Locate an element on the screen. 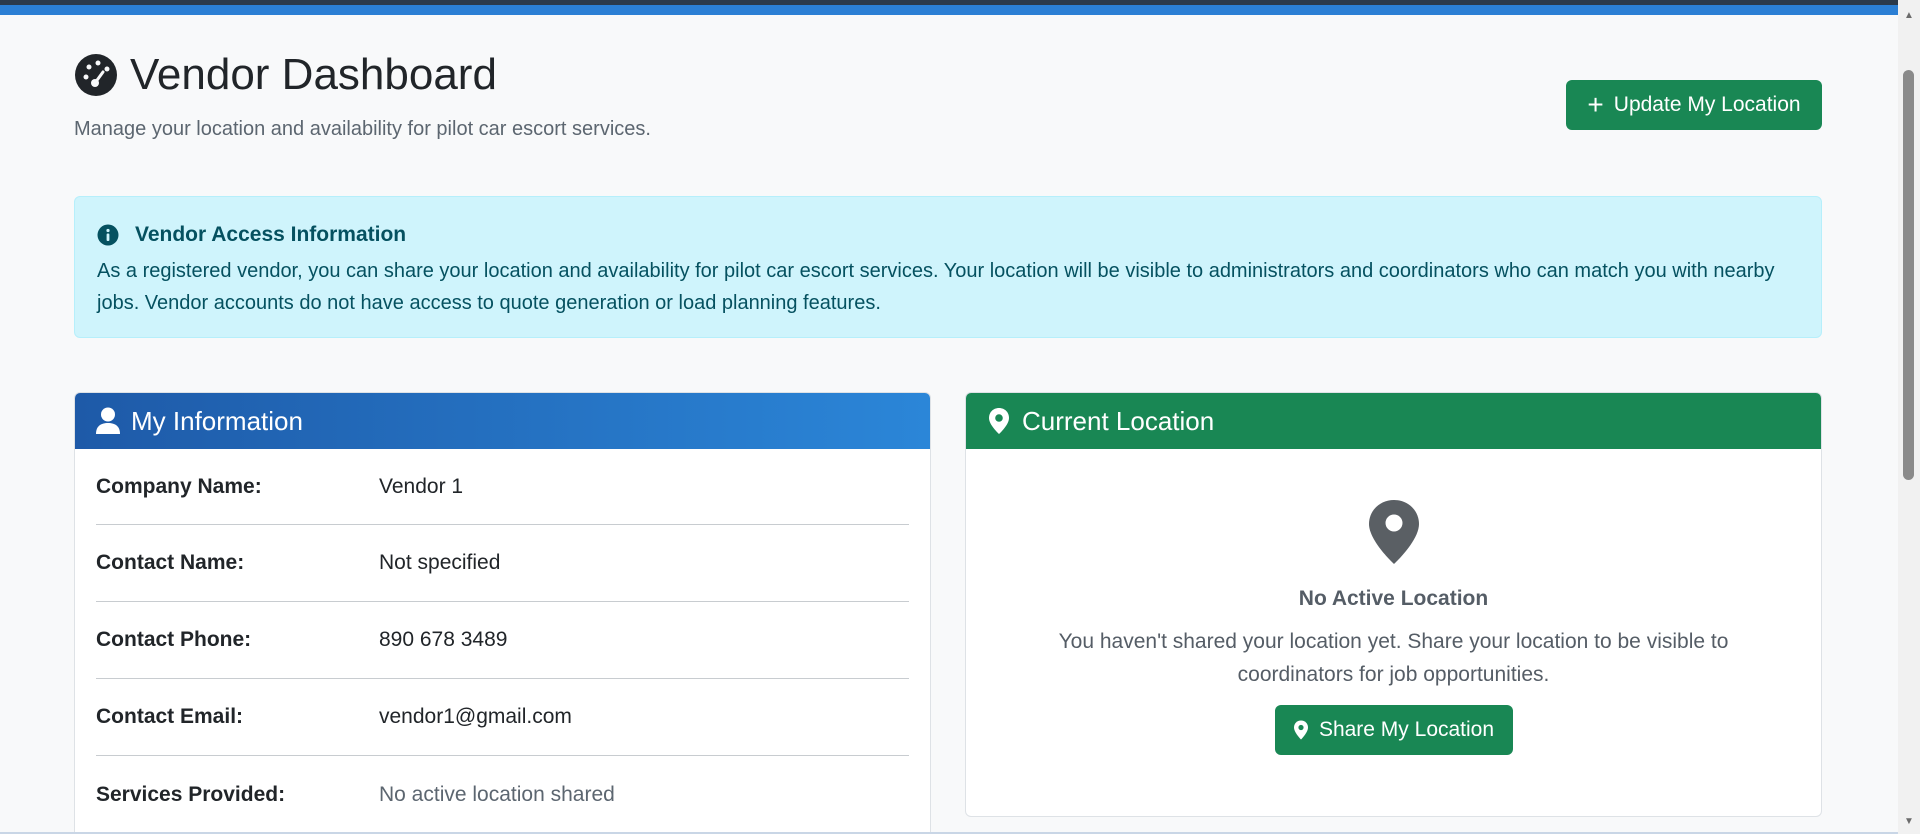 The height and width of the screenshot is (834, 1920). info-row-contact-phone: Contact Phone: 890 678 3489 is located at coordinates (502, 640).